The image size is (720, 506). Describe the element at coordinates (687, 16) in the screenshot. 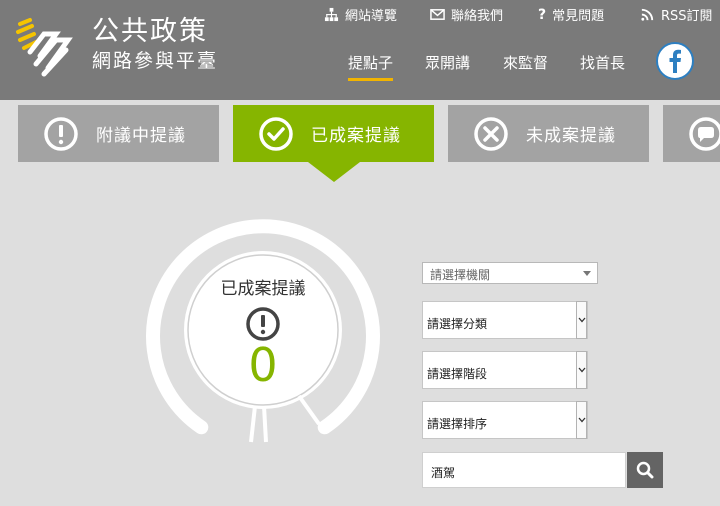

I see `utility-link-label: RSS訂閱` at that location.